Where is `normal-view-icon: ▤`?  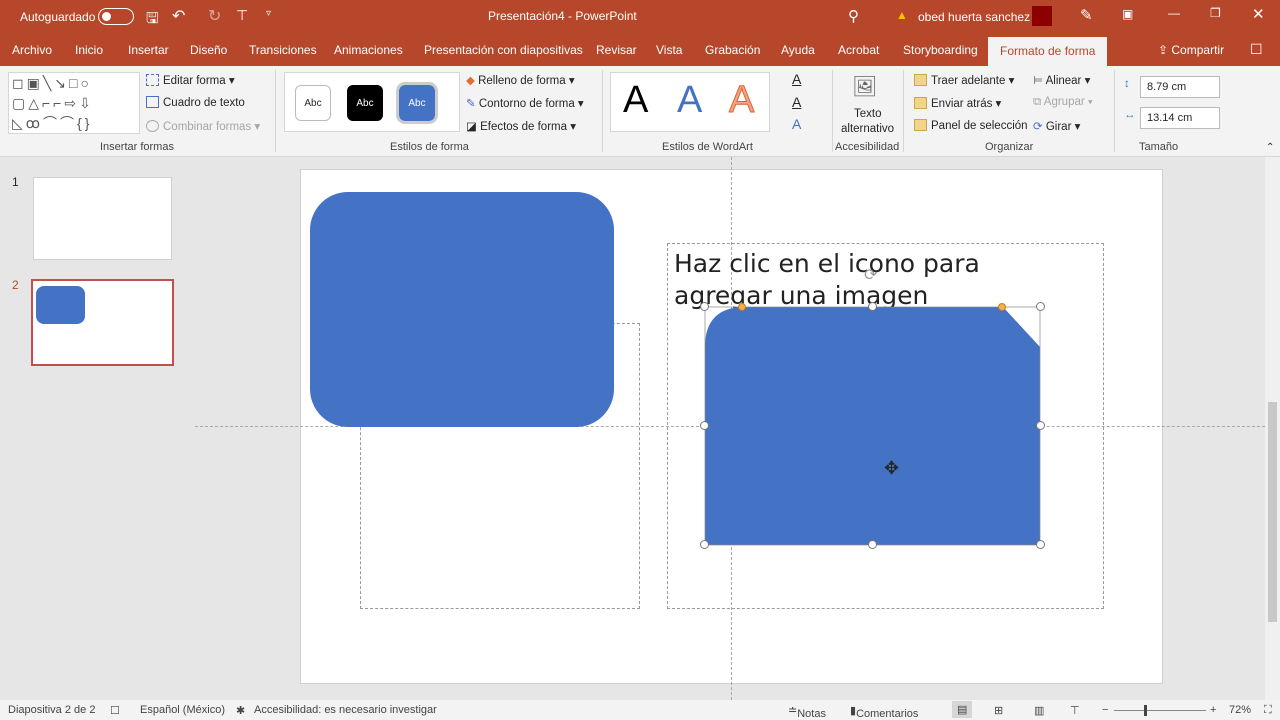 normal-view-icon: ▤ is located at coordinates (962, 709).